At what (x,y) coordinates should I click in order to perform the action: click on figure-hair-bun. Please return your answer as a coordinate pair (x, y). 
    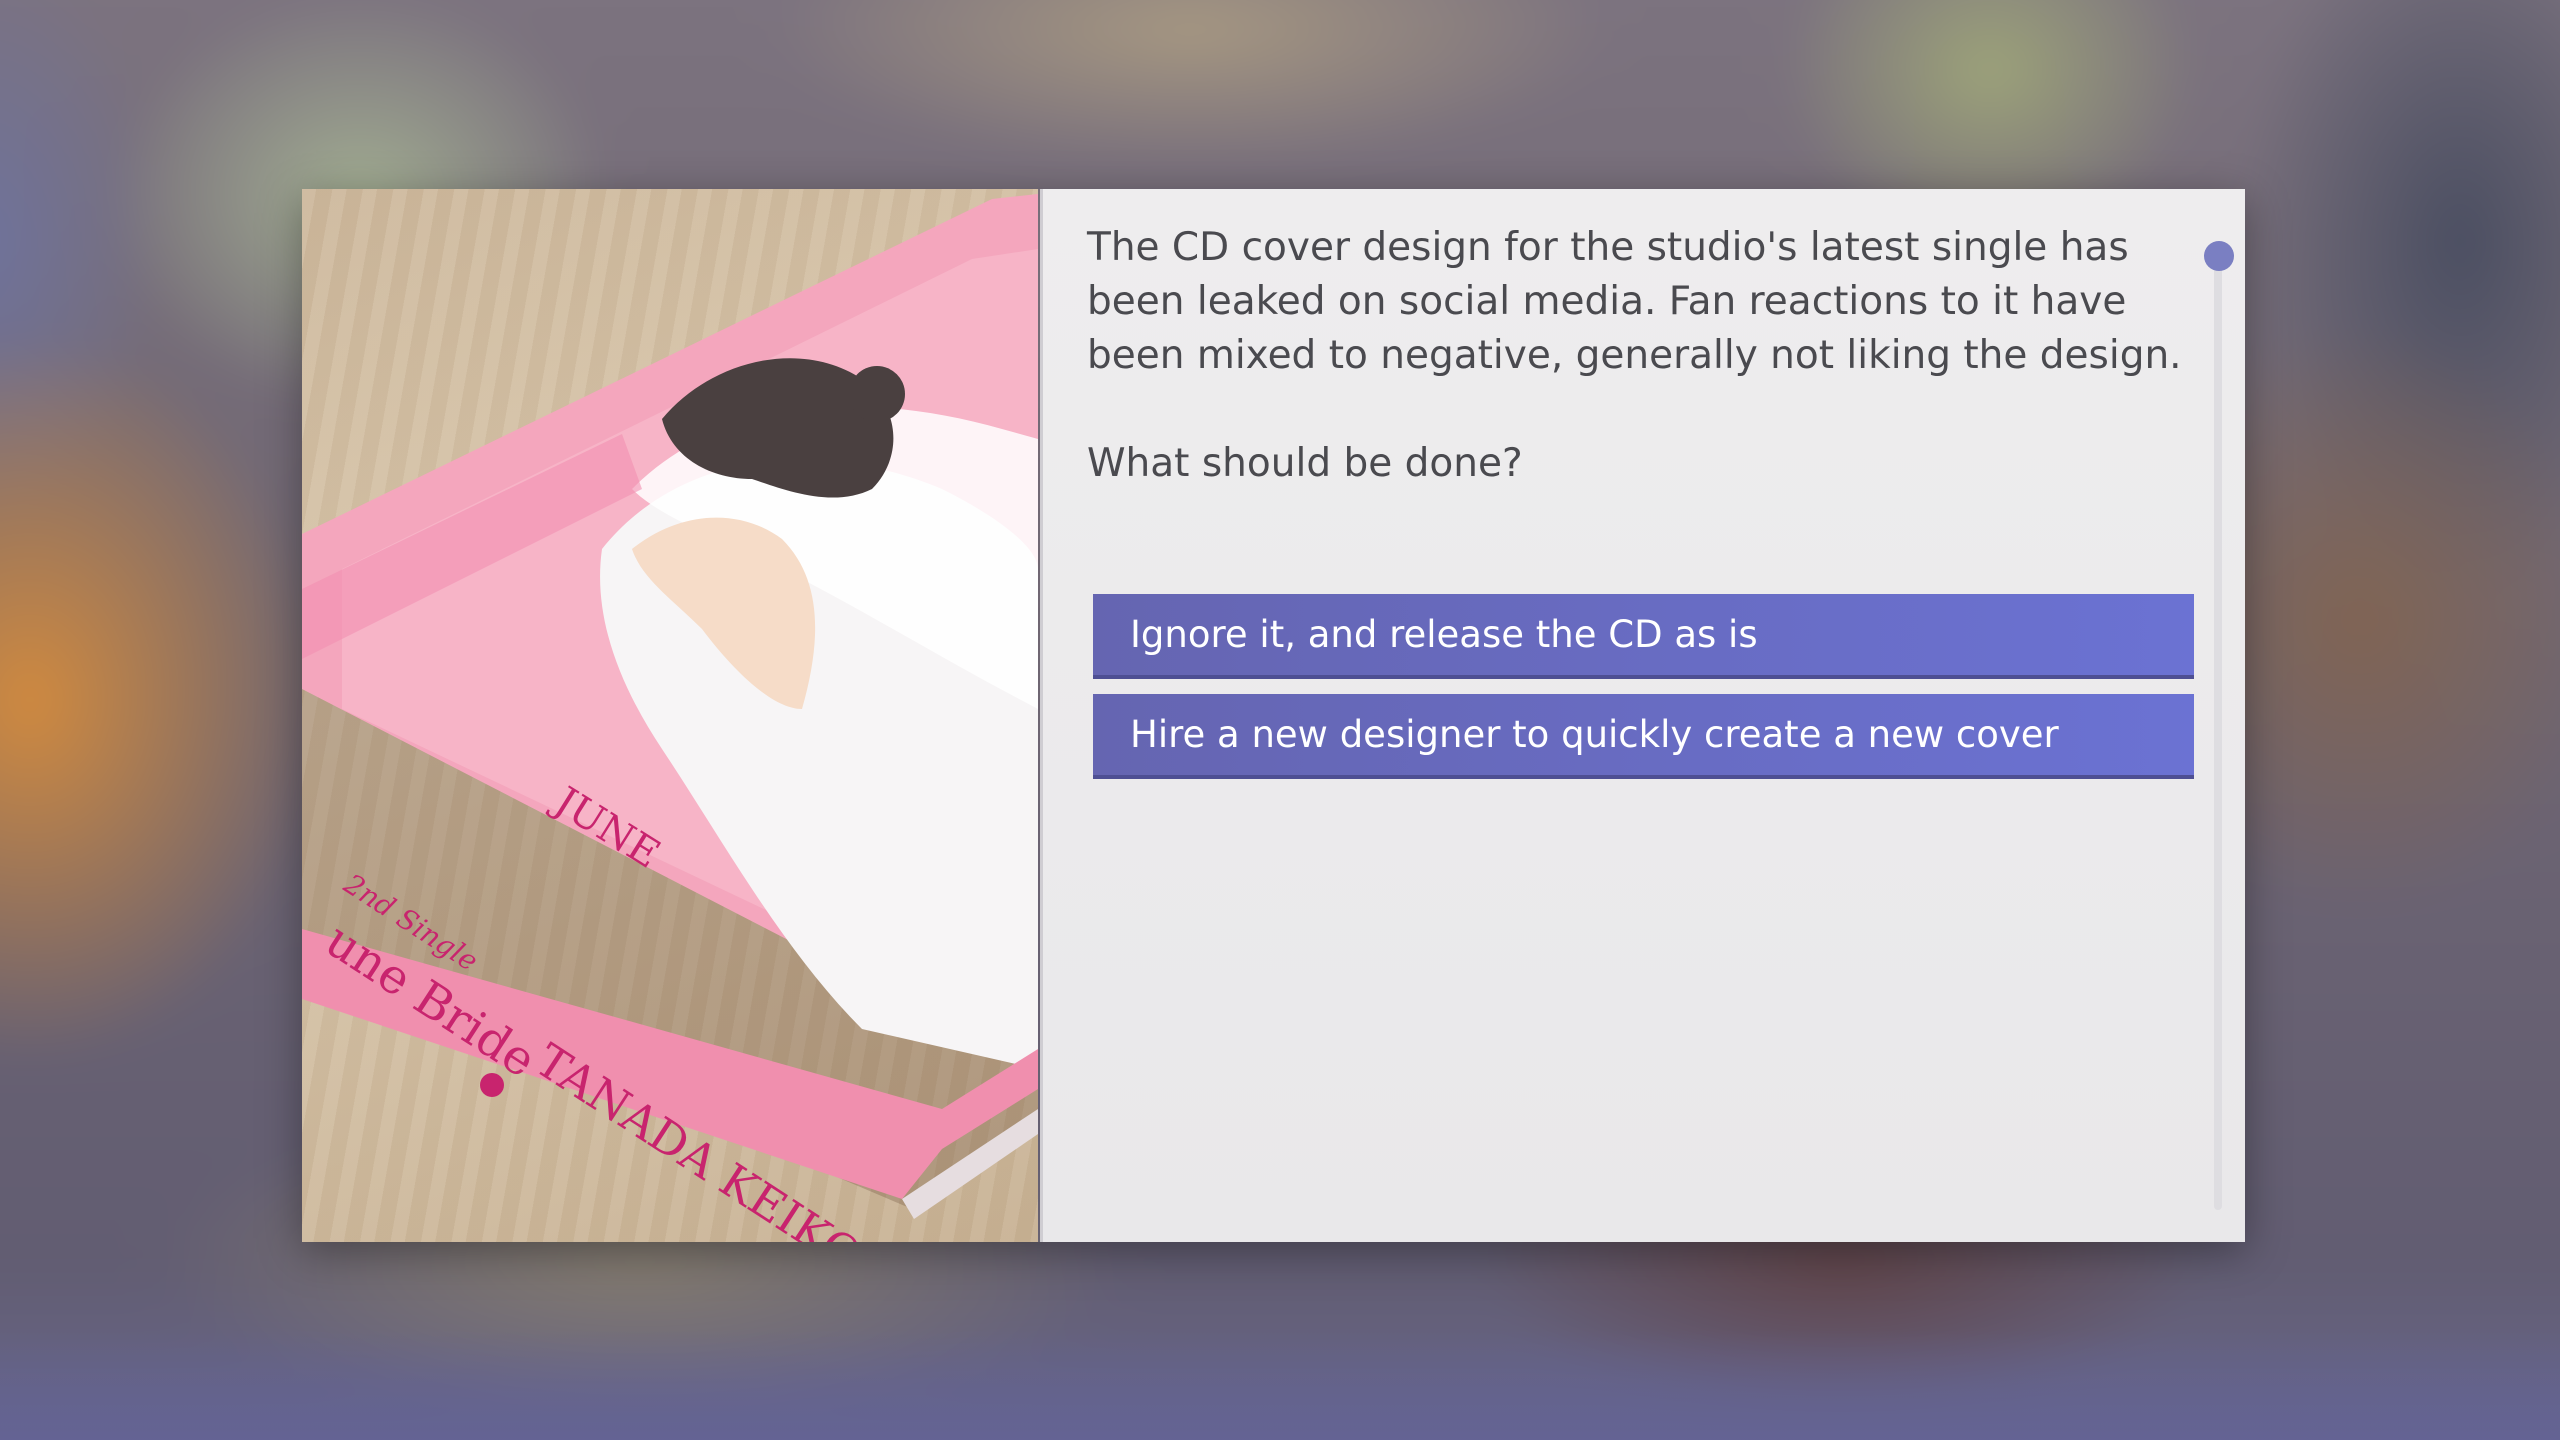
    Looking at the image, I should click on (877, 394).